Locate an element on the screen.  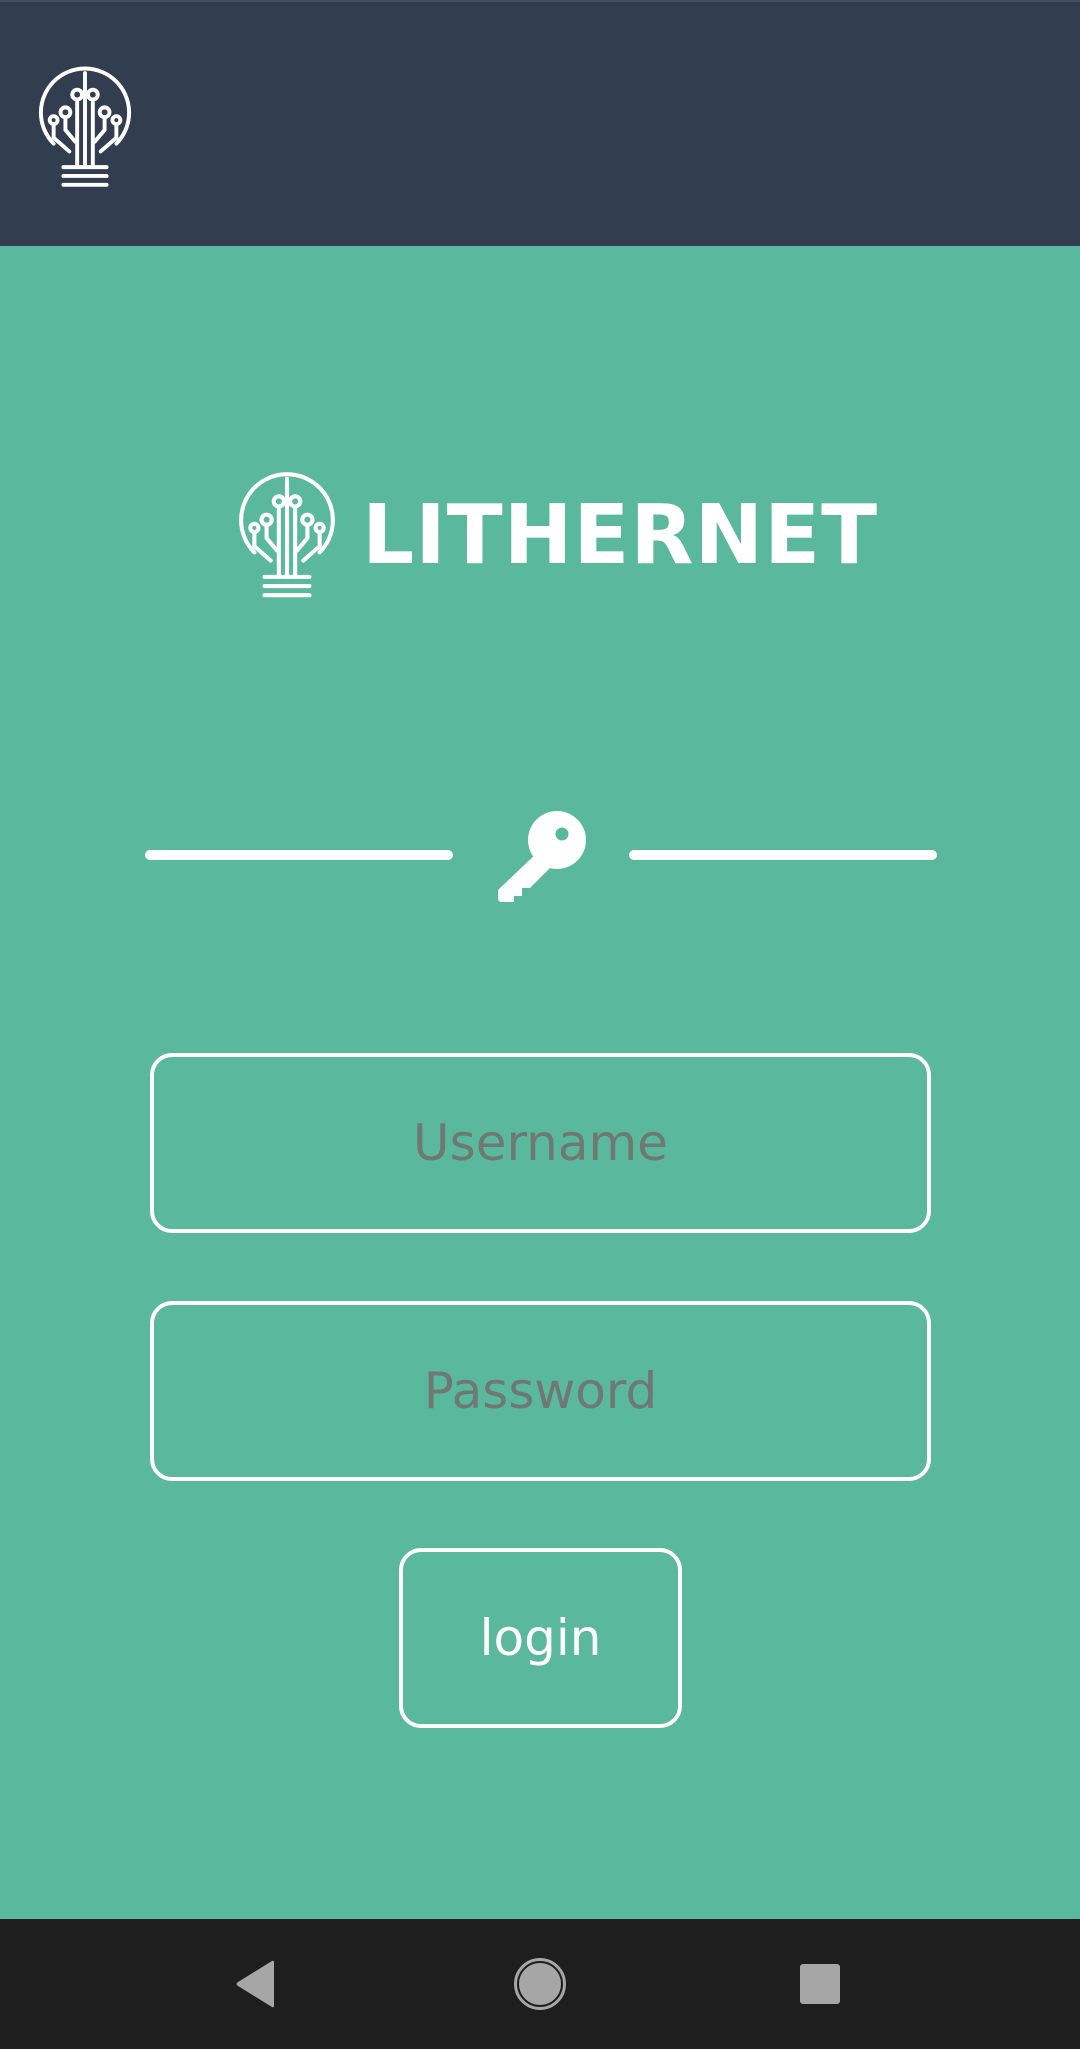
username-placeholder: Username is located at coordinates (540, 1143).